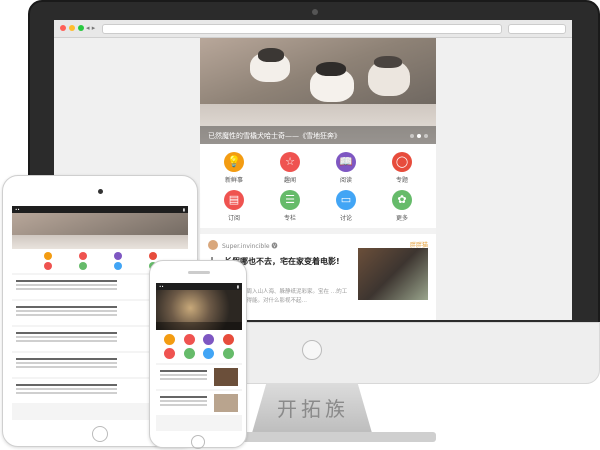 The width and height of the screenshot is (600, 450). What do you see at coordinates (401, 180) in the screenshot?
I see `category-label: 专题` at bounding box center [401, 180].